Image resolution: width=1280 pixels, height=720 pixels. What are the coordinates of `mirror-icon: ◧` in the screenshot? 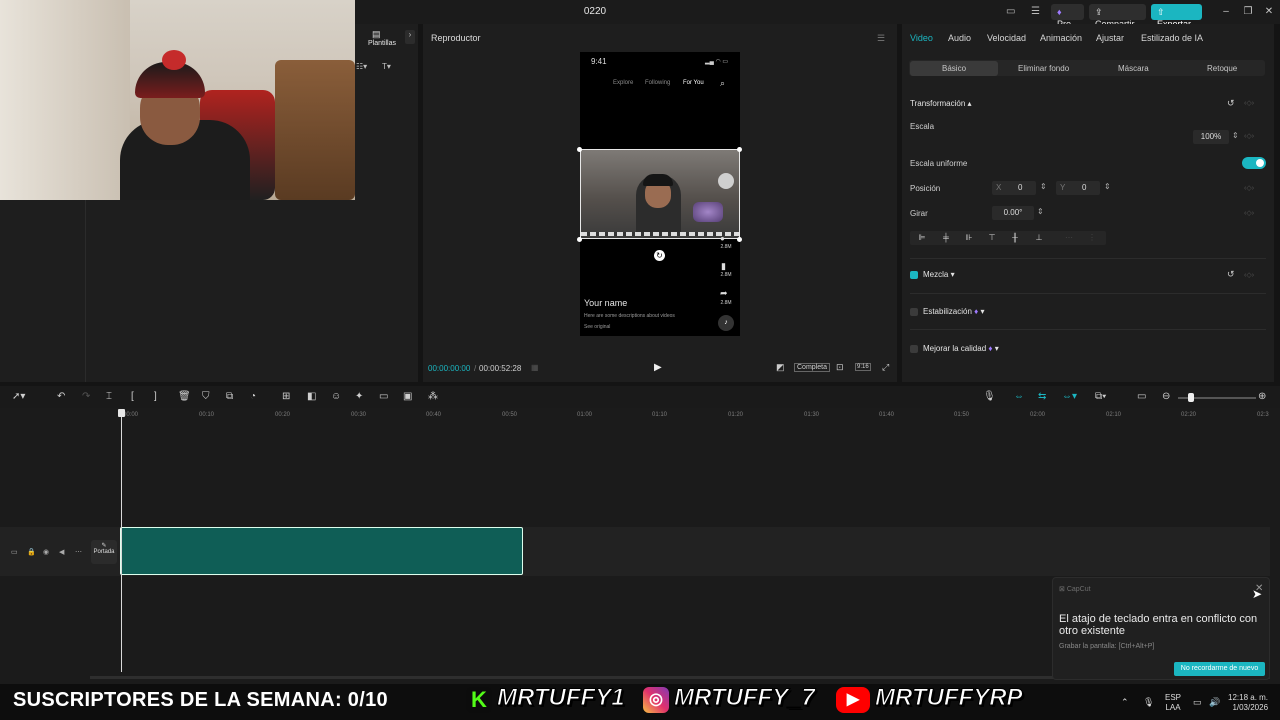 It's located at (311, 396).